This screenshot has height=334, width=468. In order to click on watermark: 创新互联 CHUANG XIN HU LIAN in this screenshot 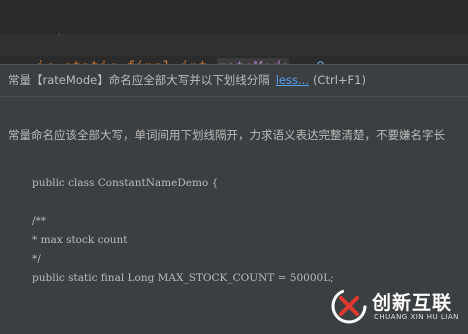, I will do `click(398, 307)`.